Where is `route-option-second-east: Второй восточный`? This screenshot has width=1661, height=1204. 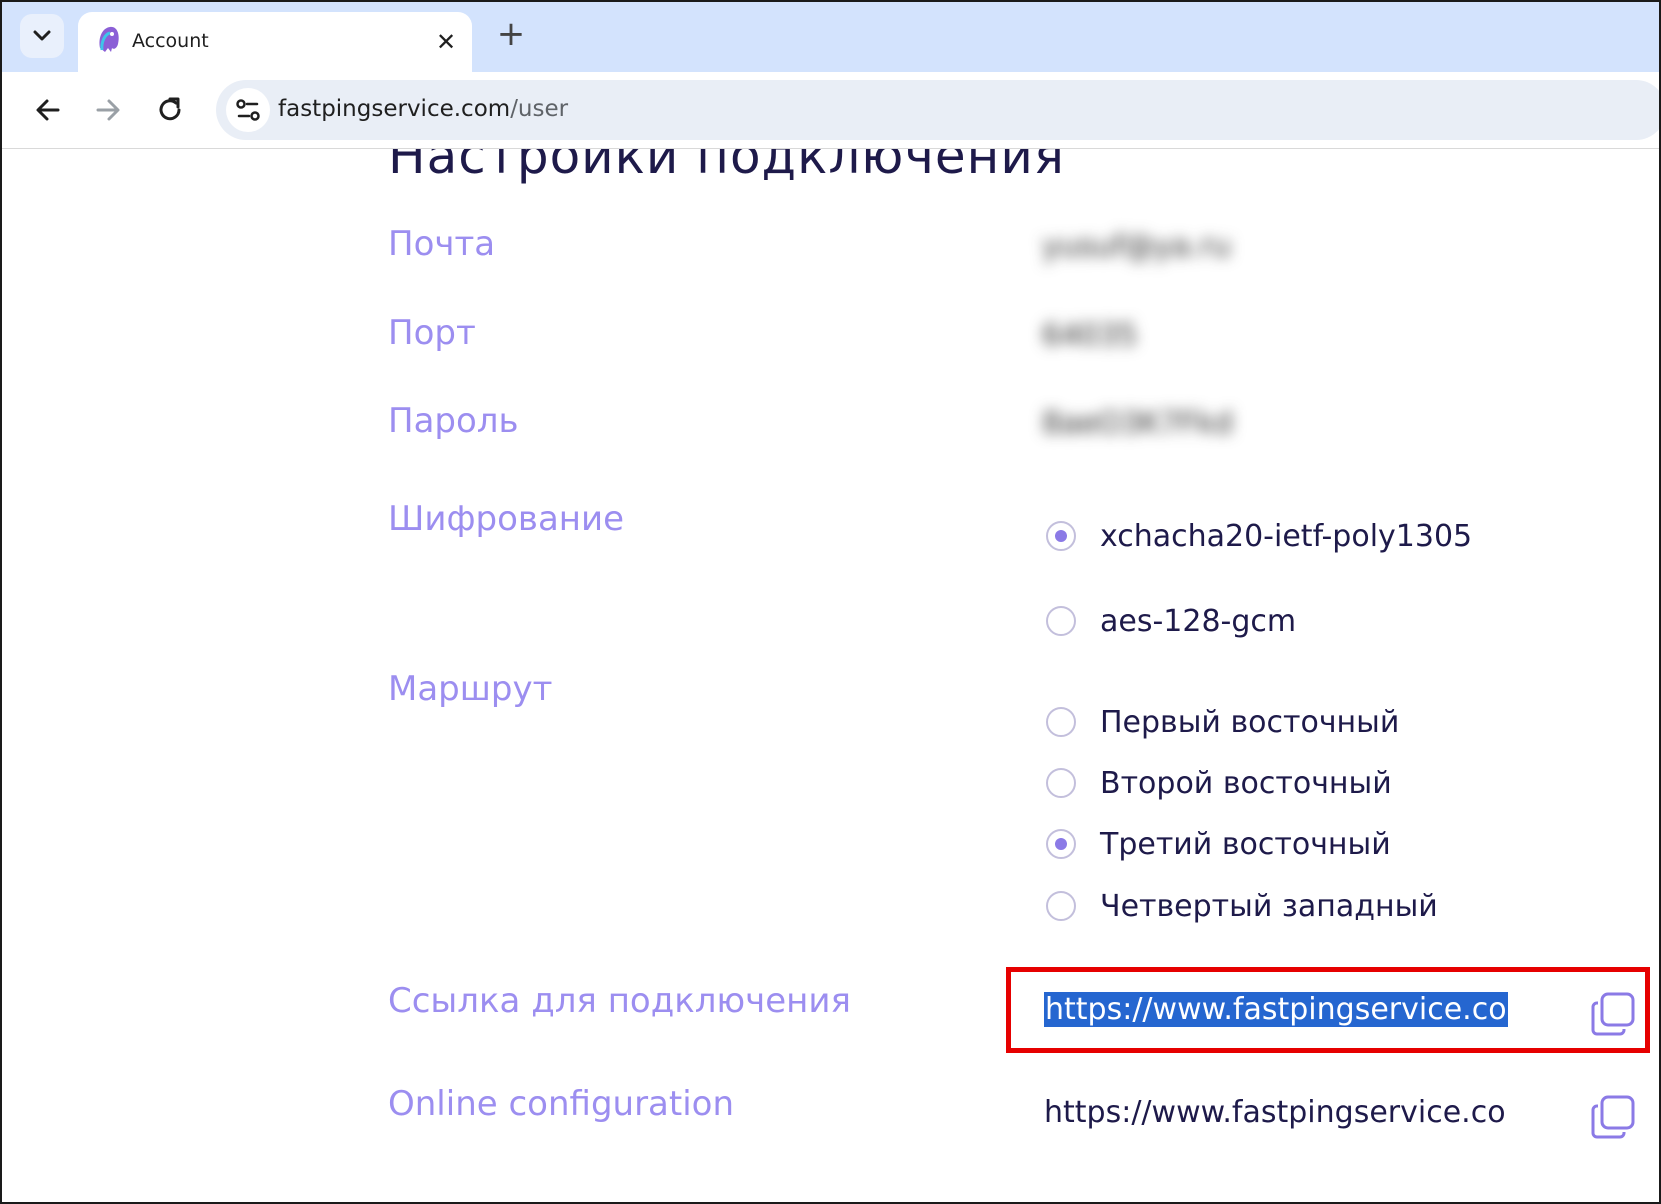 route-option-second-east: Второй восточный is located at coordinates (1219, 783).